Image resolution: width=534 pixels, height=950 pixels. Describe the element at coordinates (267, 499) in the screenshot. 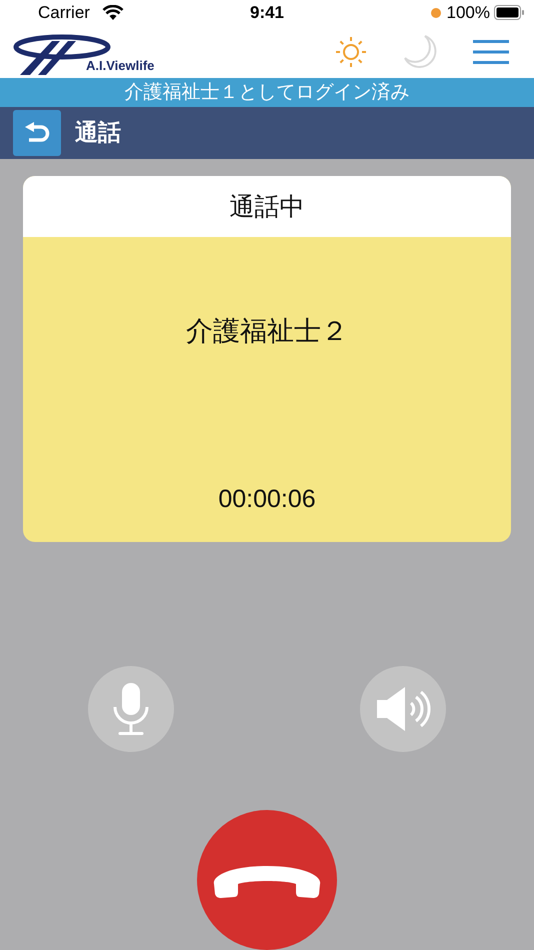

I see `call-timer: 00:00:06` at that location.